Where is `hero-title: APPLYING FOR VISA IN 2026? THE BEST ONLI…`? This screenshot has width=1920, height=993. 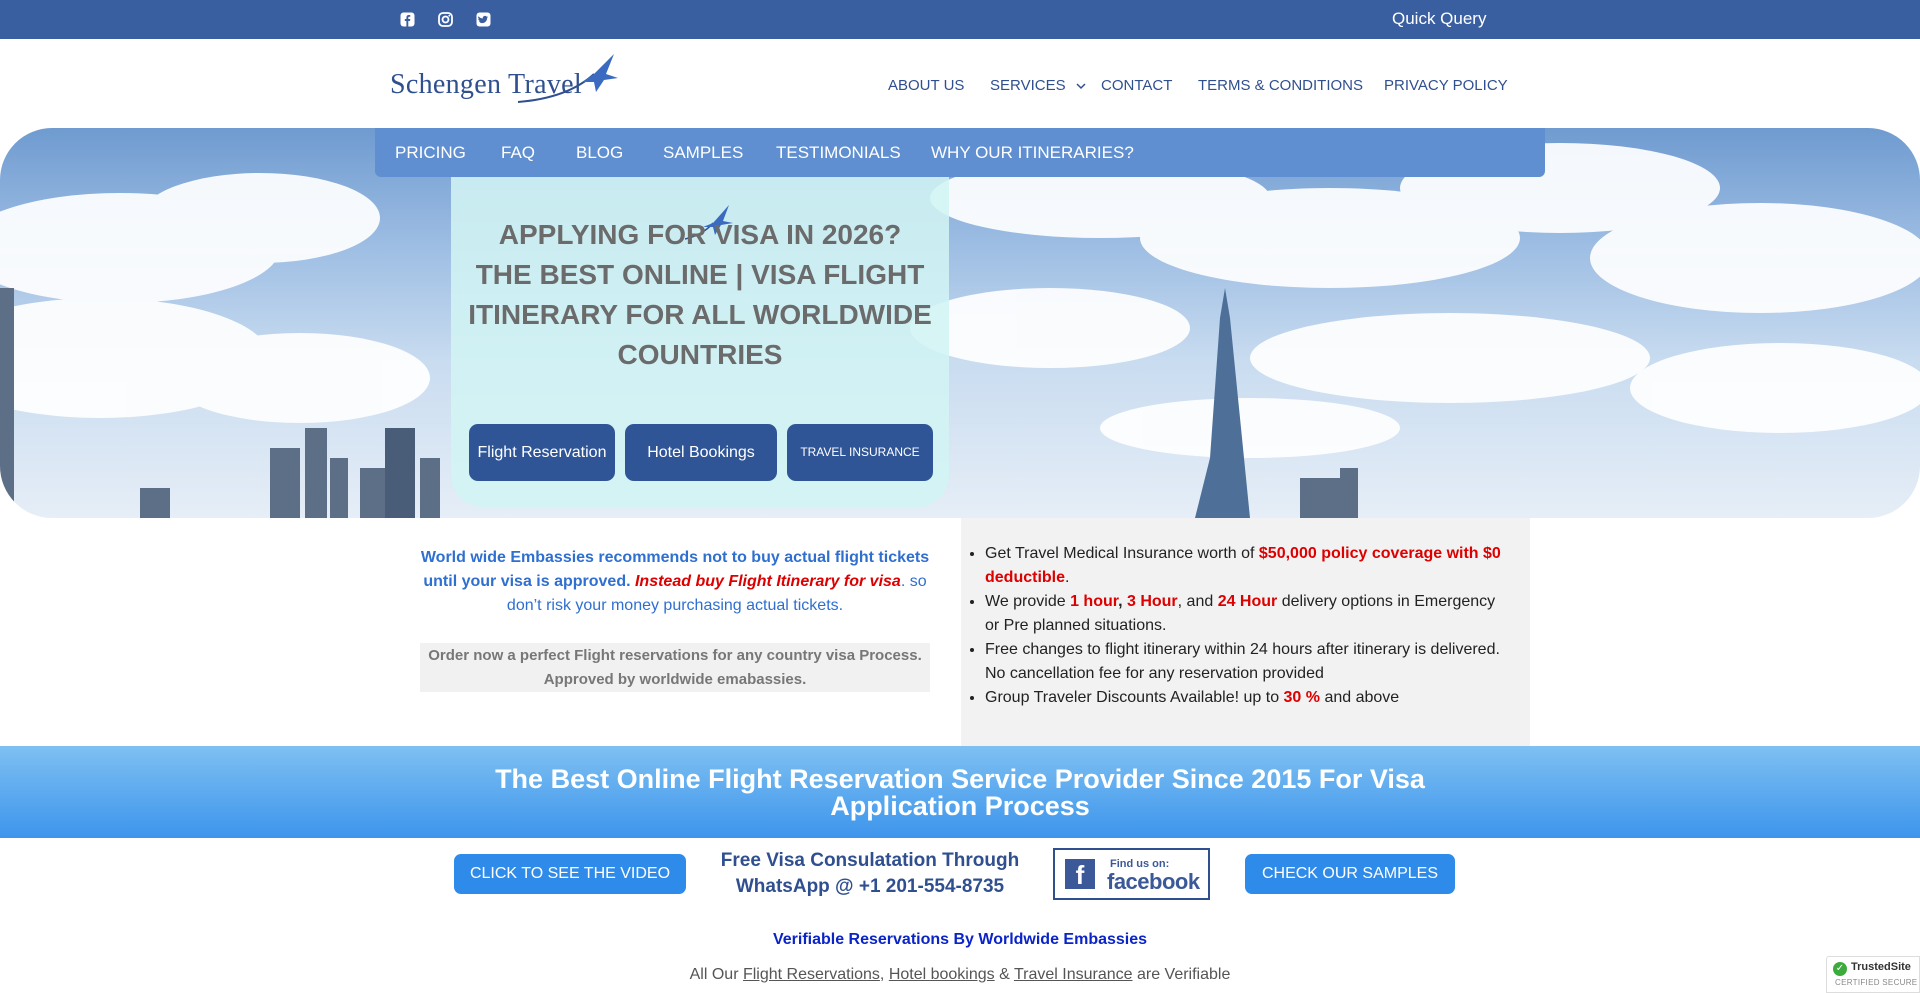
hero-title: APPLYING FOR VISA IN 2026? THE BEST ONLI… is located at coordinates (700, 295).